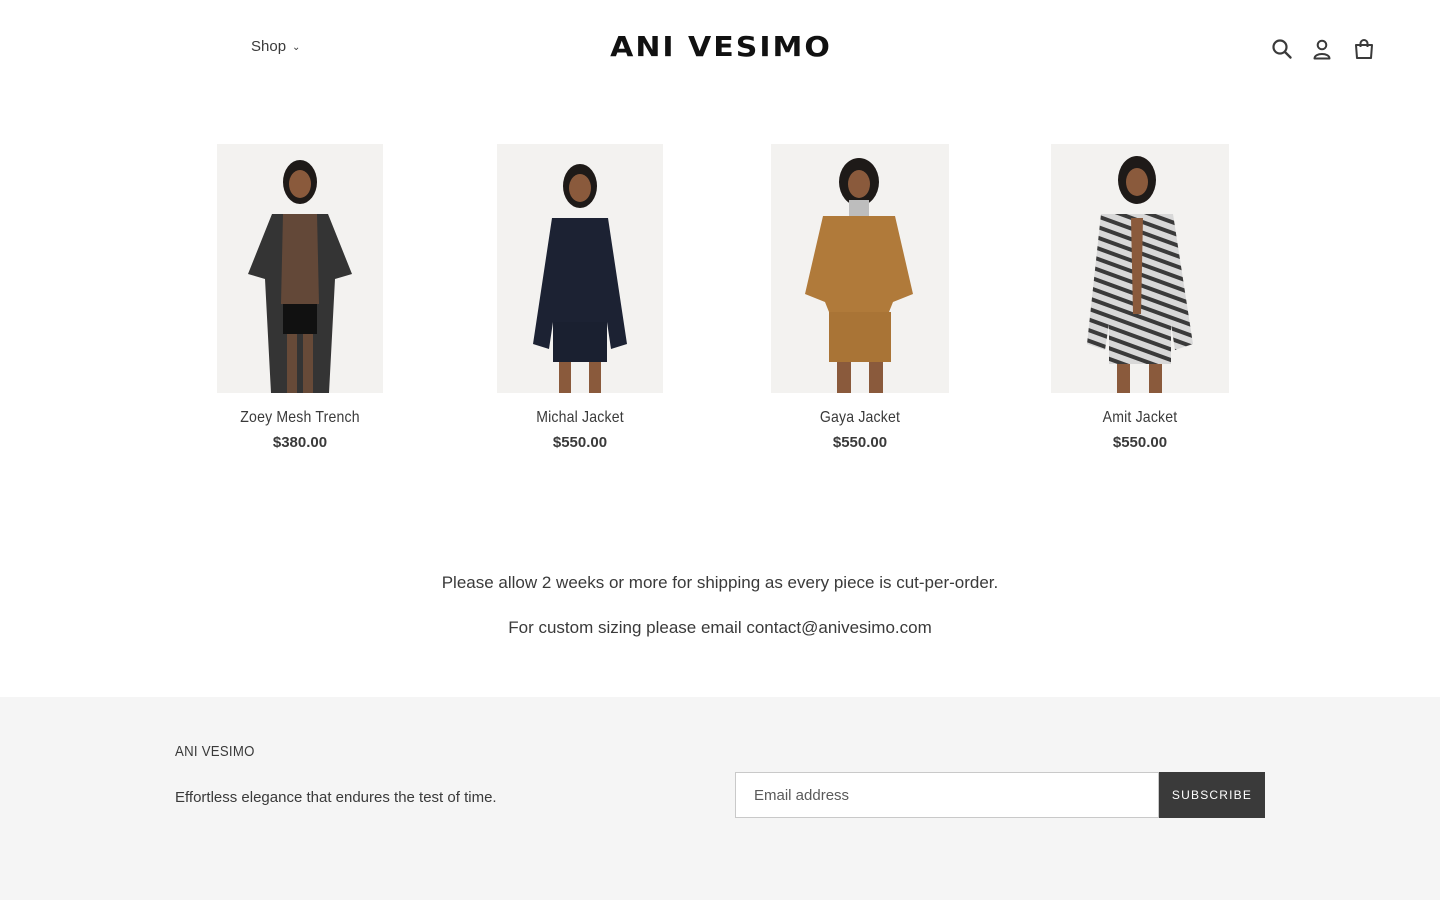 The height and width of the screenshot is (900, 1440). What do you see at coordinates (299, 418) in the screenshot?
I see `product-title: Zoey Mesh Trench` at bounding box center [299, 418].